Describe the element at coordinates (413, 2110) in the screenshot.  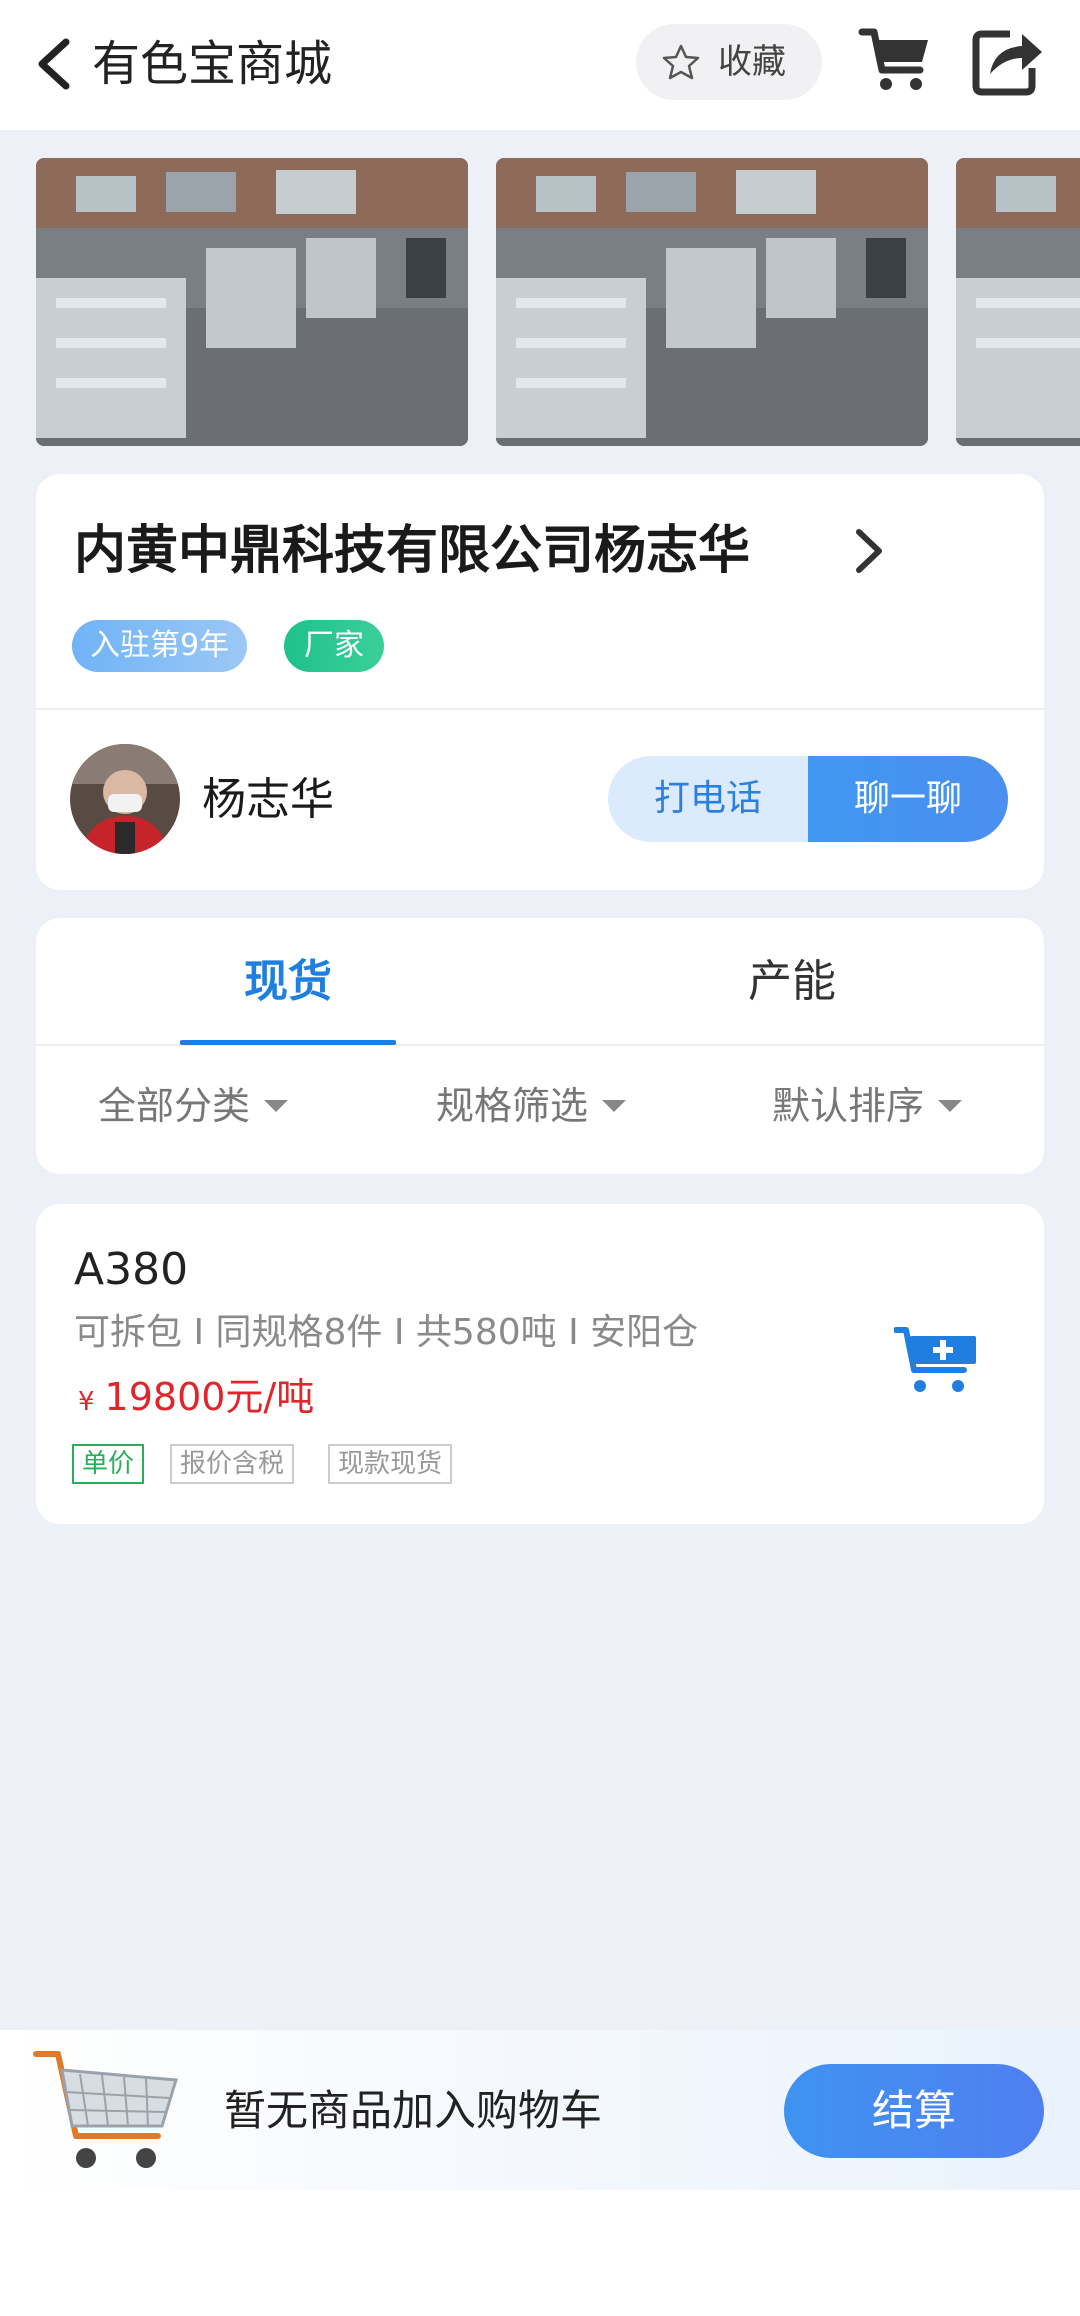
I see `cart-empty-message: 暂无商品加入购物车` at that location.